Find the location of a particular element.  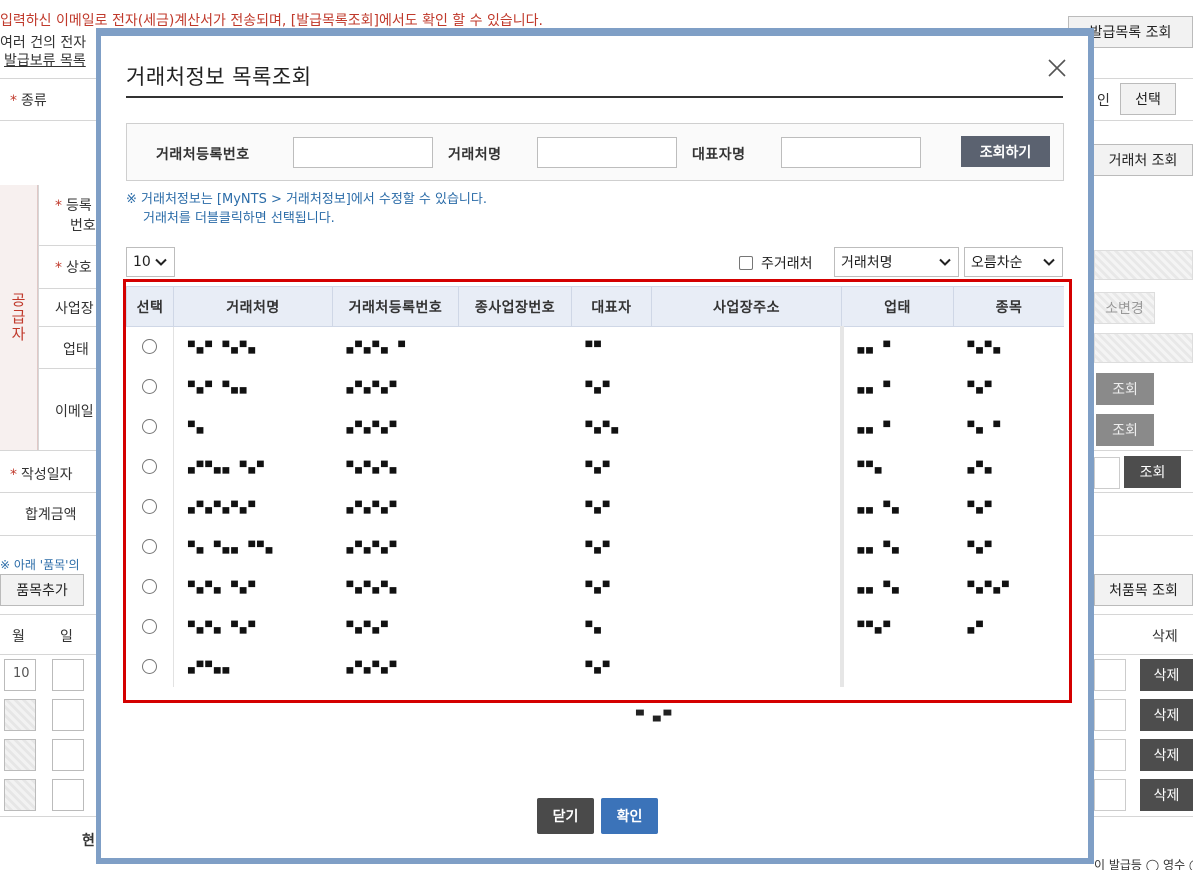

sort-order-select: 오름차순 is located at coordinates (1013, 262).